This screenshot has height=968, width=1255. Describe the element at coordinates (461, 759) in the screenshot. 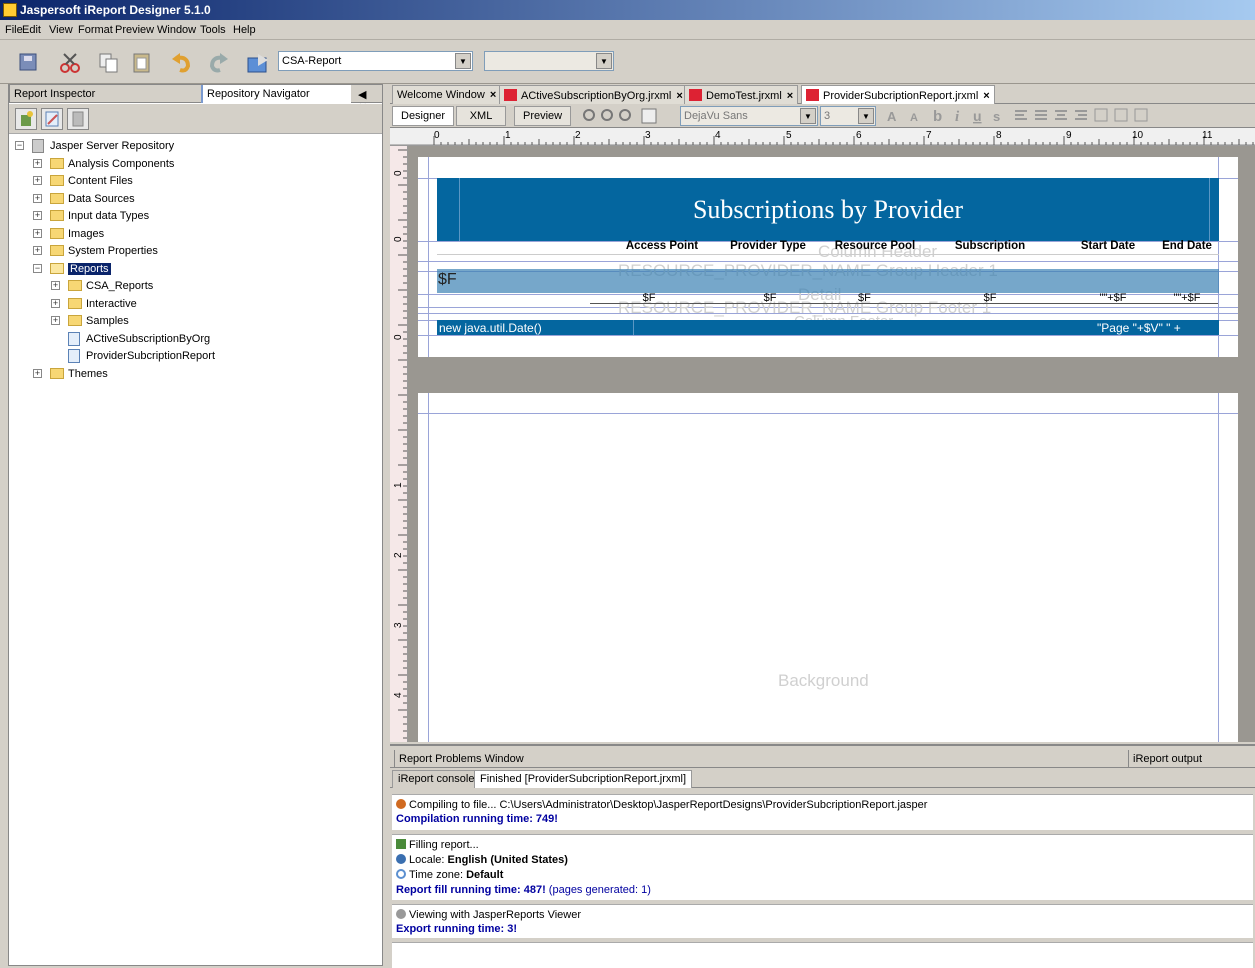

I see `tab-report-problems: Report Problems Window` at that location.